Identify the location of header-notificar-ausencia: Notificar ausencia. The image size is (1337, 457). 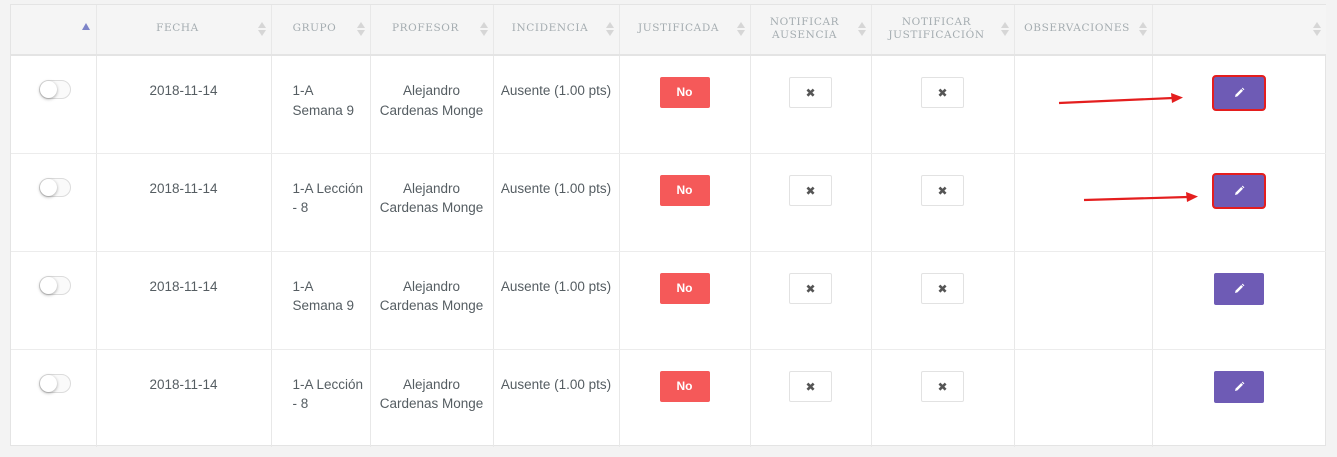
(811, 30).